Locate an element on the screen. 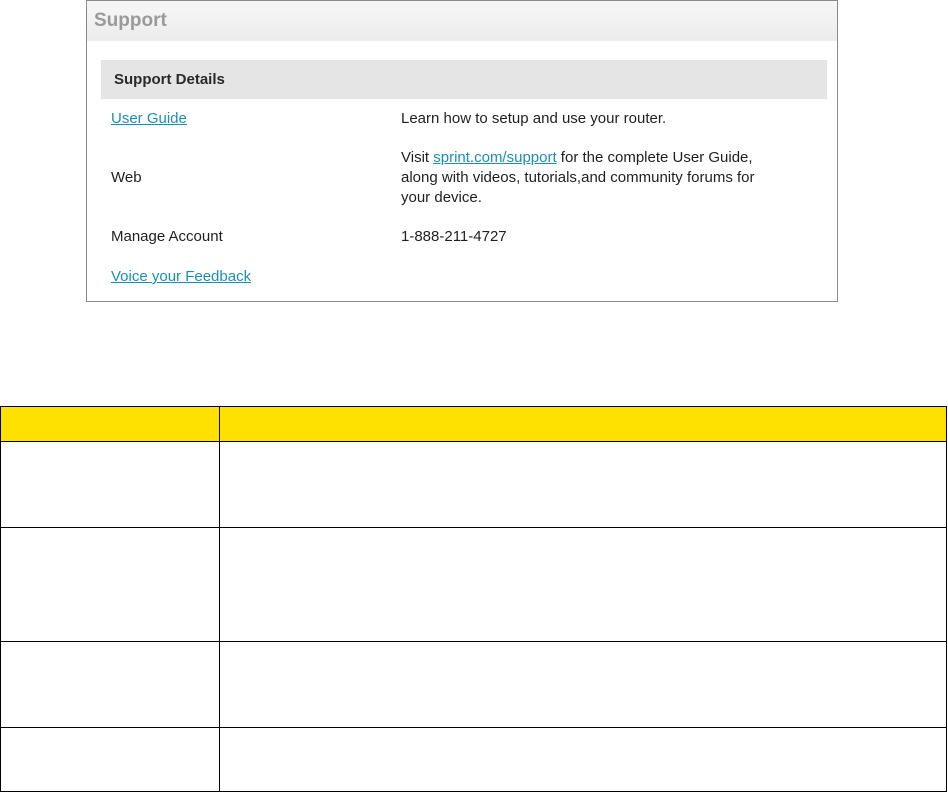 The width and height of the screenshot is (948, 793). web-line1-suffix: for the complete User Guide, is located at coordinates (654, 157).